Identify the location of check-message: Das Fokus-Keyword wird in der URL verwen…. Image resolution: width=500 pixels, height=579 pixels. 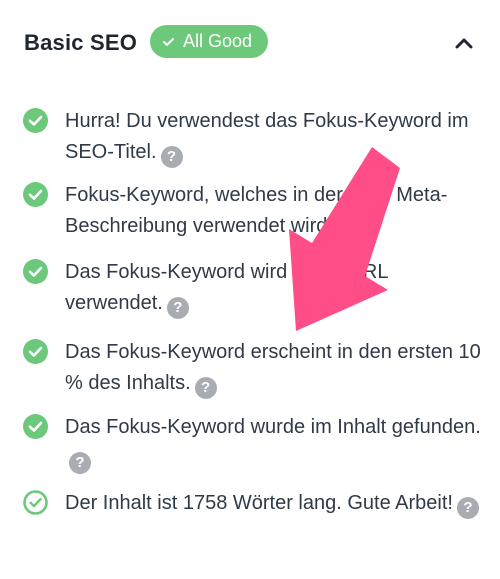
(226, 287).